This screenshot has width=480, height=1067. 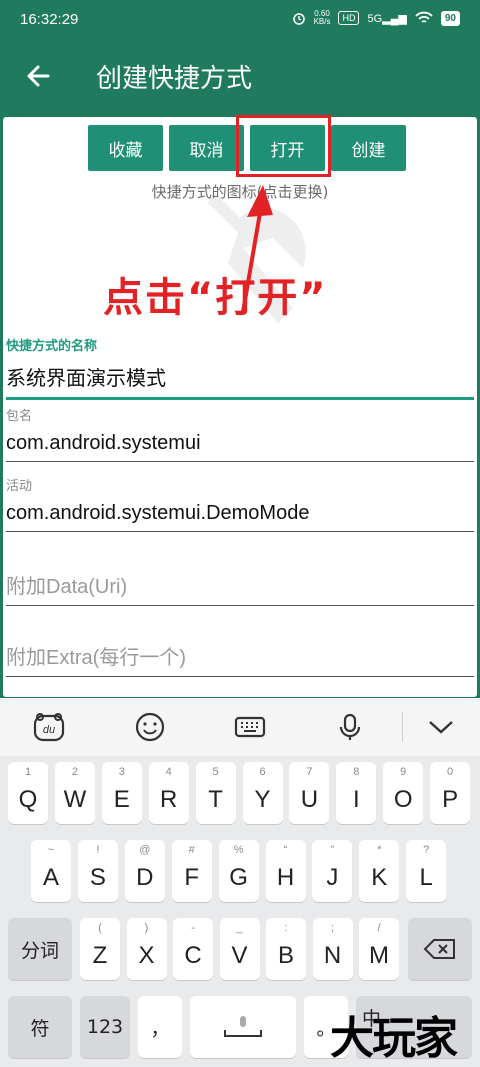 What do you see at coordinates (238, 877) in the screenshot?
I see `key-primary-label: G` at bounding box center [238, 877].